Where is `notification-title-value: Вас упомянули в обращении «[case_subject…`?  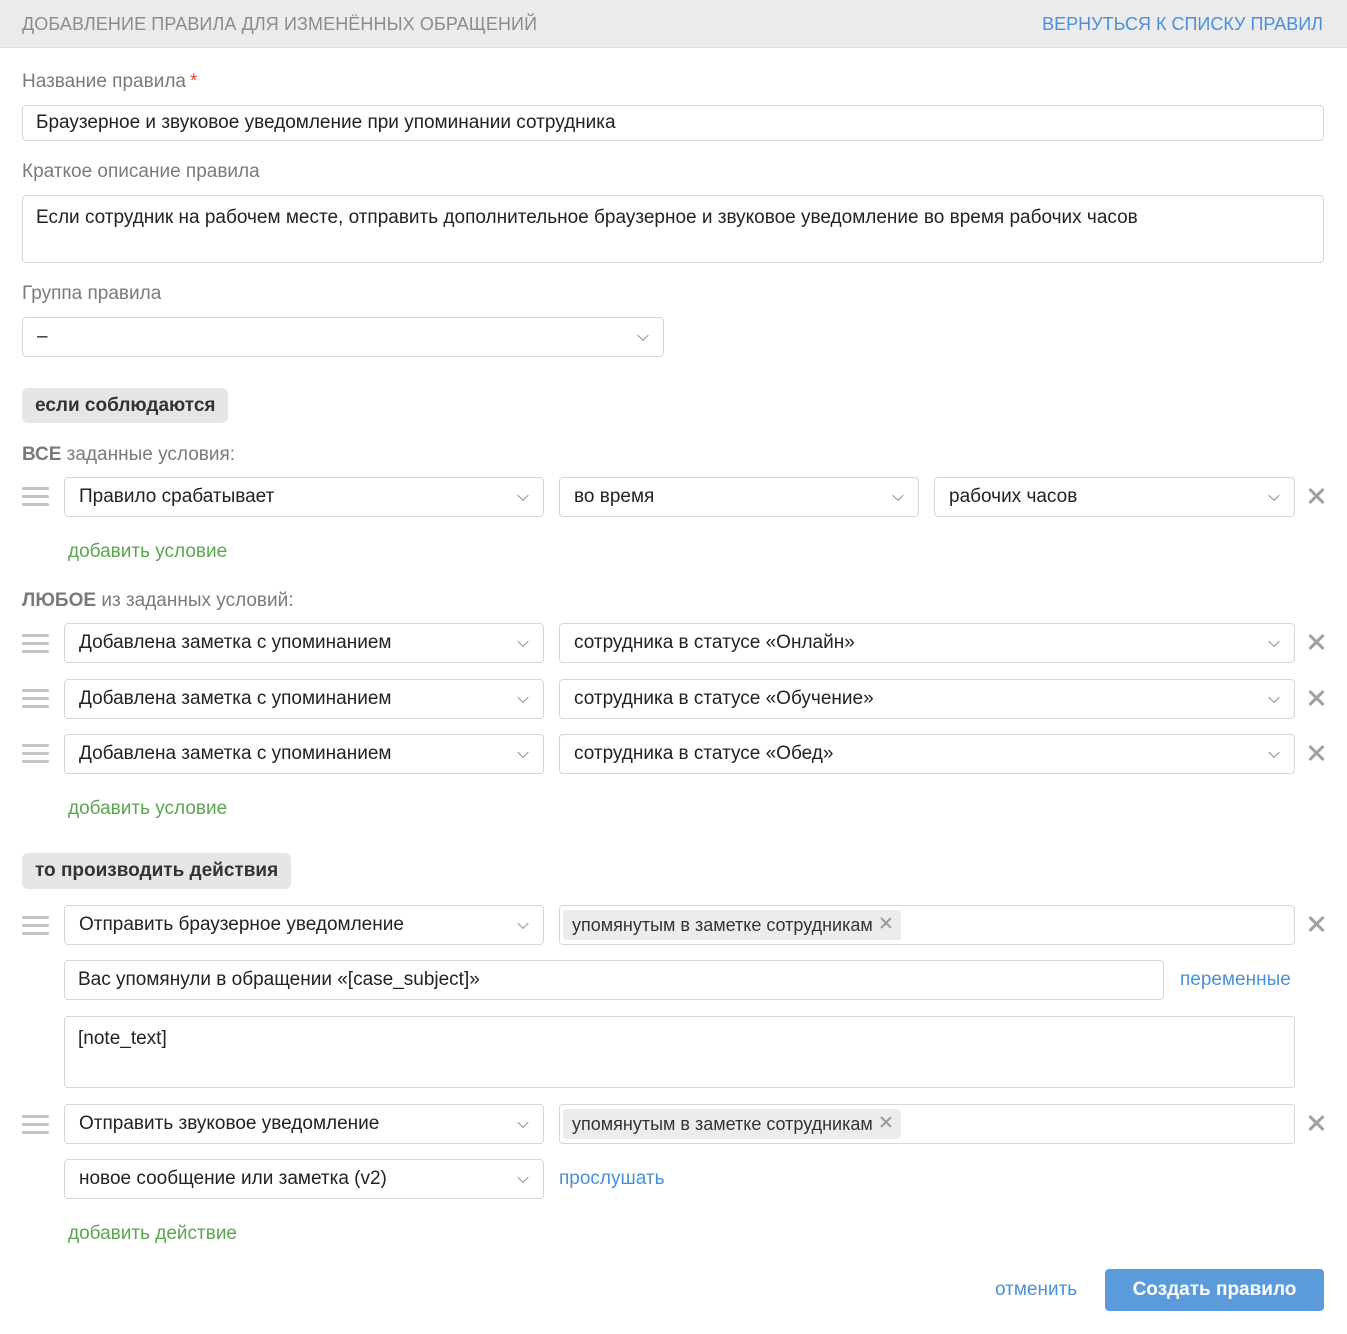 notification-title-value: Вас упомянули в обращении «[case_subject… is located at coordinates (279, 979).